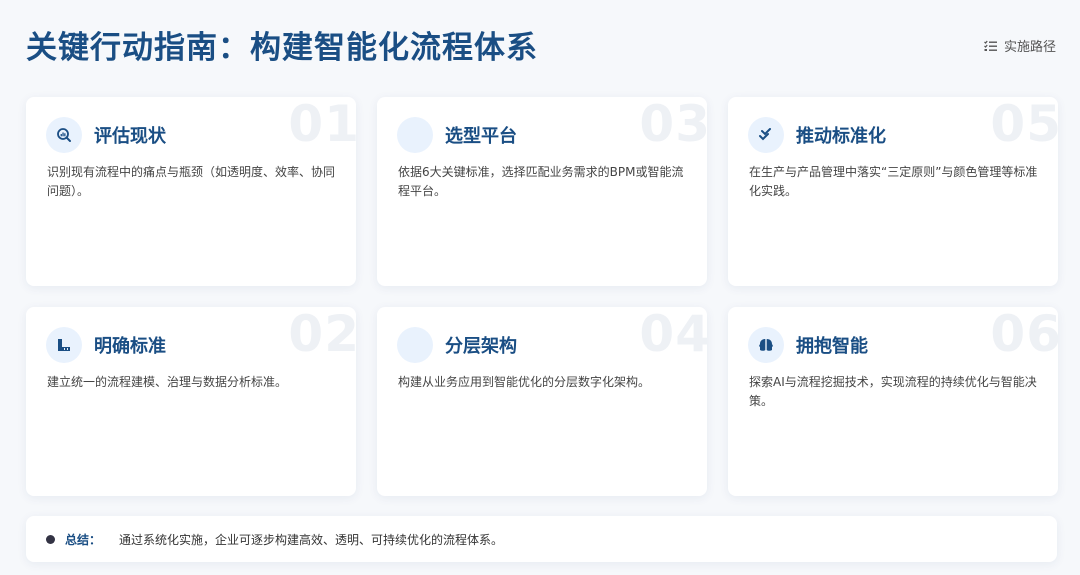 This screenshot has height=575, width=1080. I want to click on card-title: 明确标准, so click(130, 346).